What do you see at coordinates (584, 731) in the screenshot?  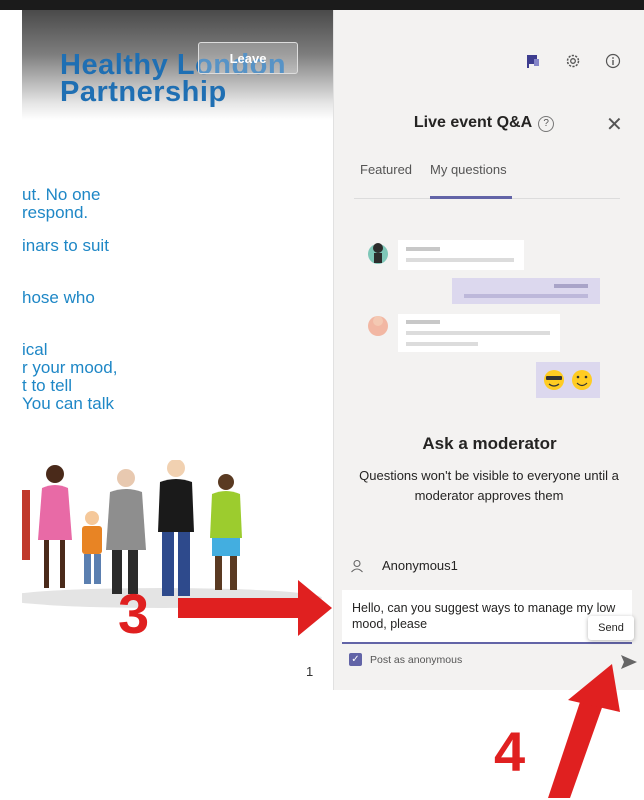 I see `arrow-up-annotation` at bounding box center [584, 731].